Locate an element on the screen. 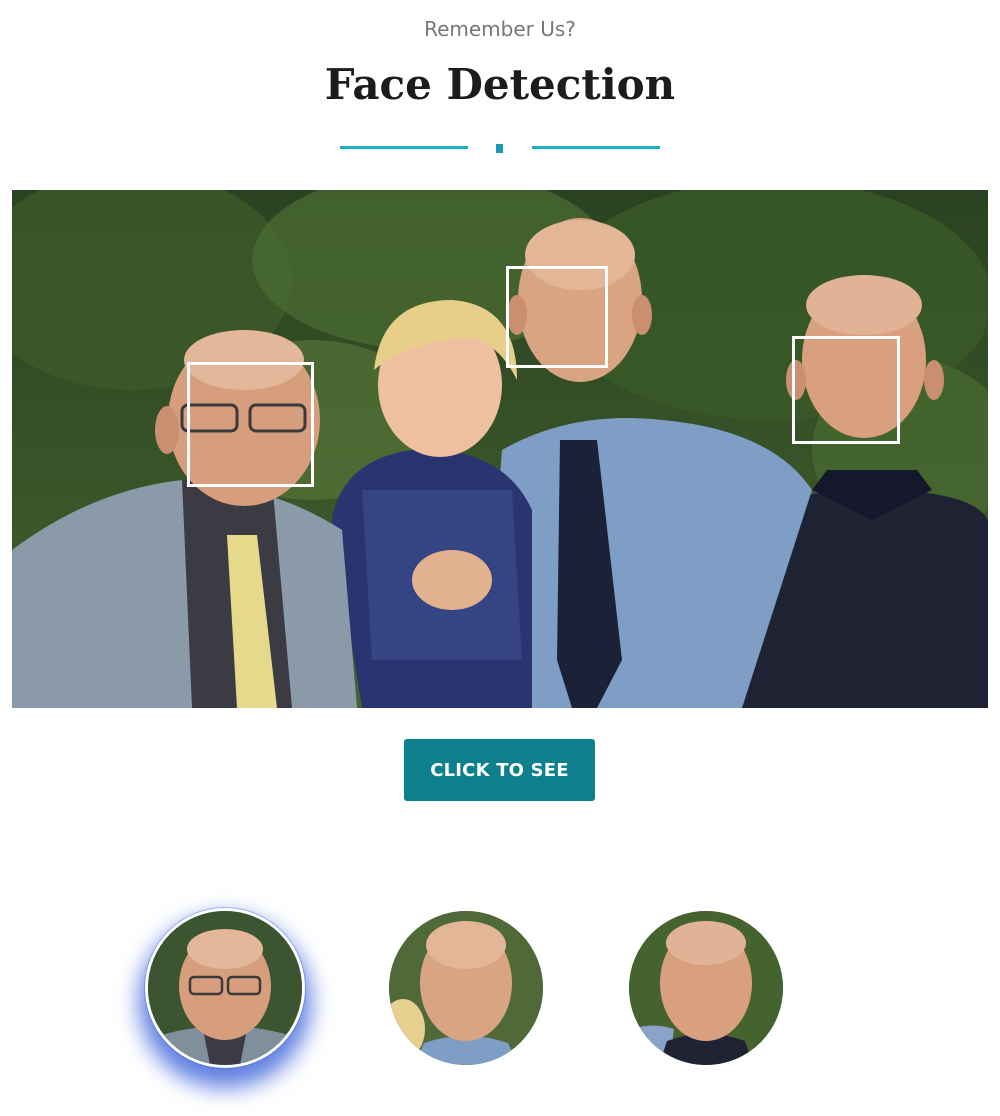 This screenshot has width=1000, height=1116. section-eyebrow: Remember Us? is located at coordinates (500, 29).